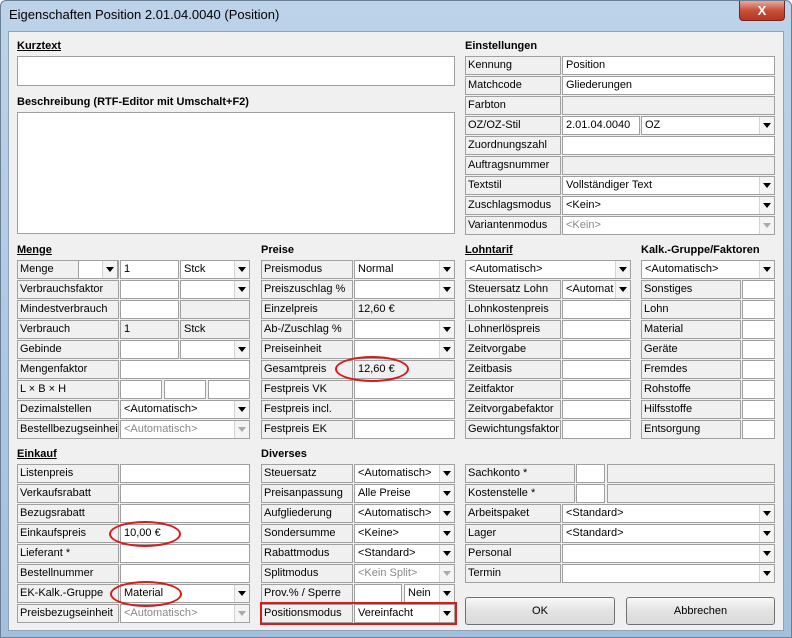  What do you see at coordinates (668, 65) in the screenshot?
I see `kennung-field: Position` at bounding box center [668, 65].